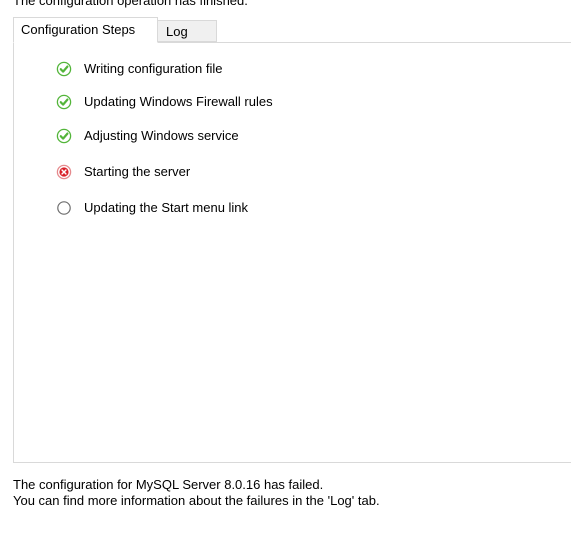  What do you see at coordinates (178, 101) in the screenshot?
I see `step-label: Updating Windows Firewall rules` at bounding box center [178, 101].